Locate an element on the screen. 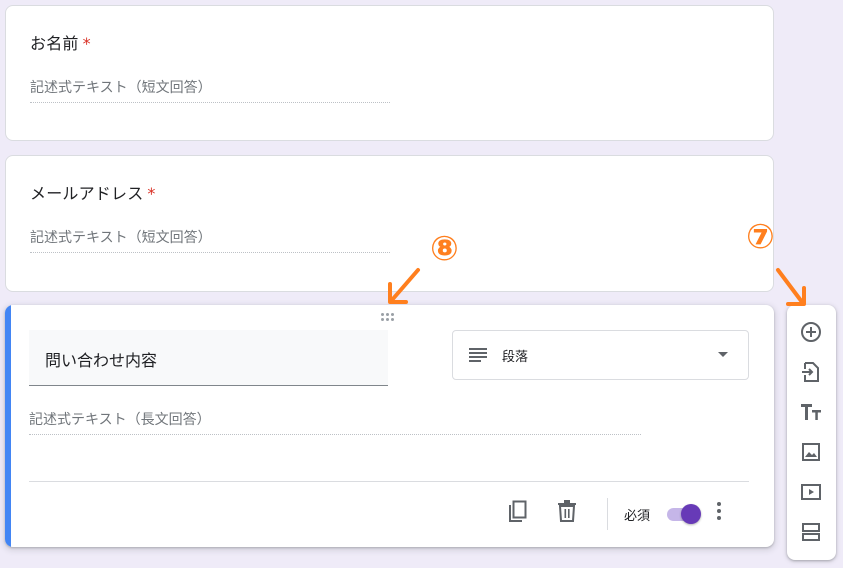 The width and height of the screenshot is (843, 568). duplicate-icon is located at coordinates (518, 512).